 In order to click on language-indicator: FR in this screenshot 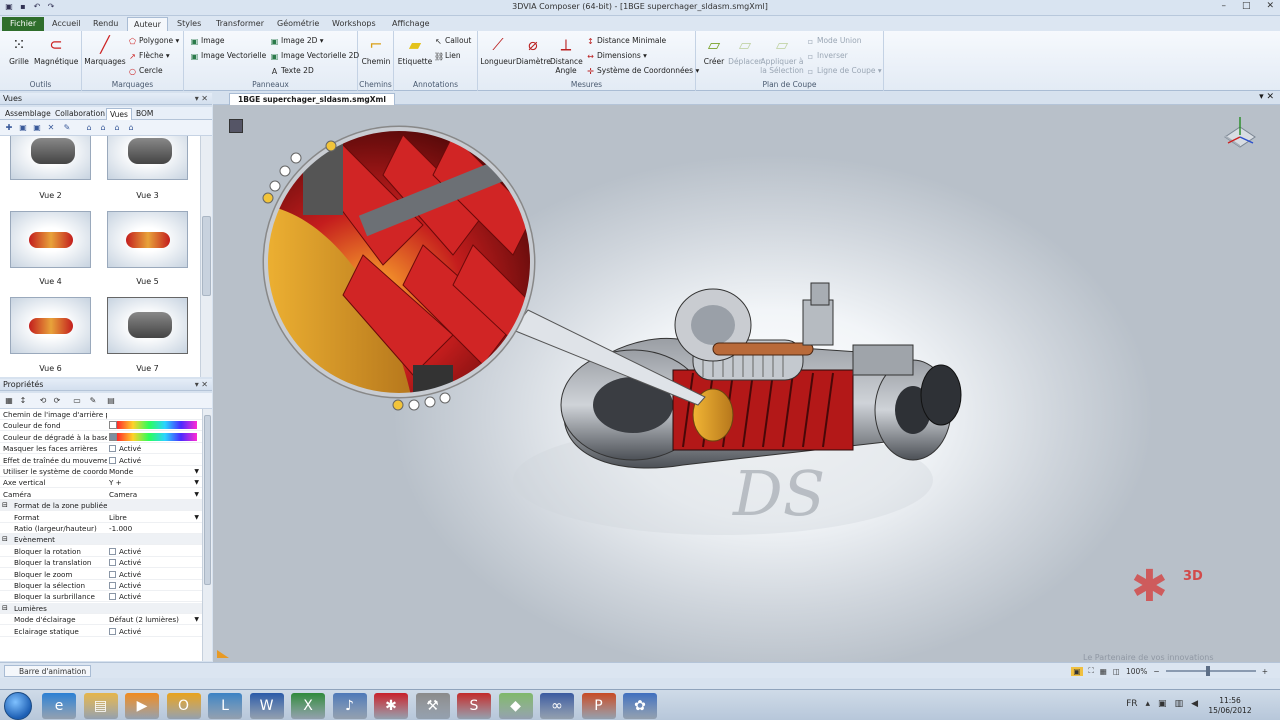, I will do `click(1131, 704)`.